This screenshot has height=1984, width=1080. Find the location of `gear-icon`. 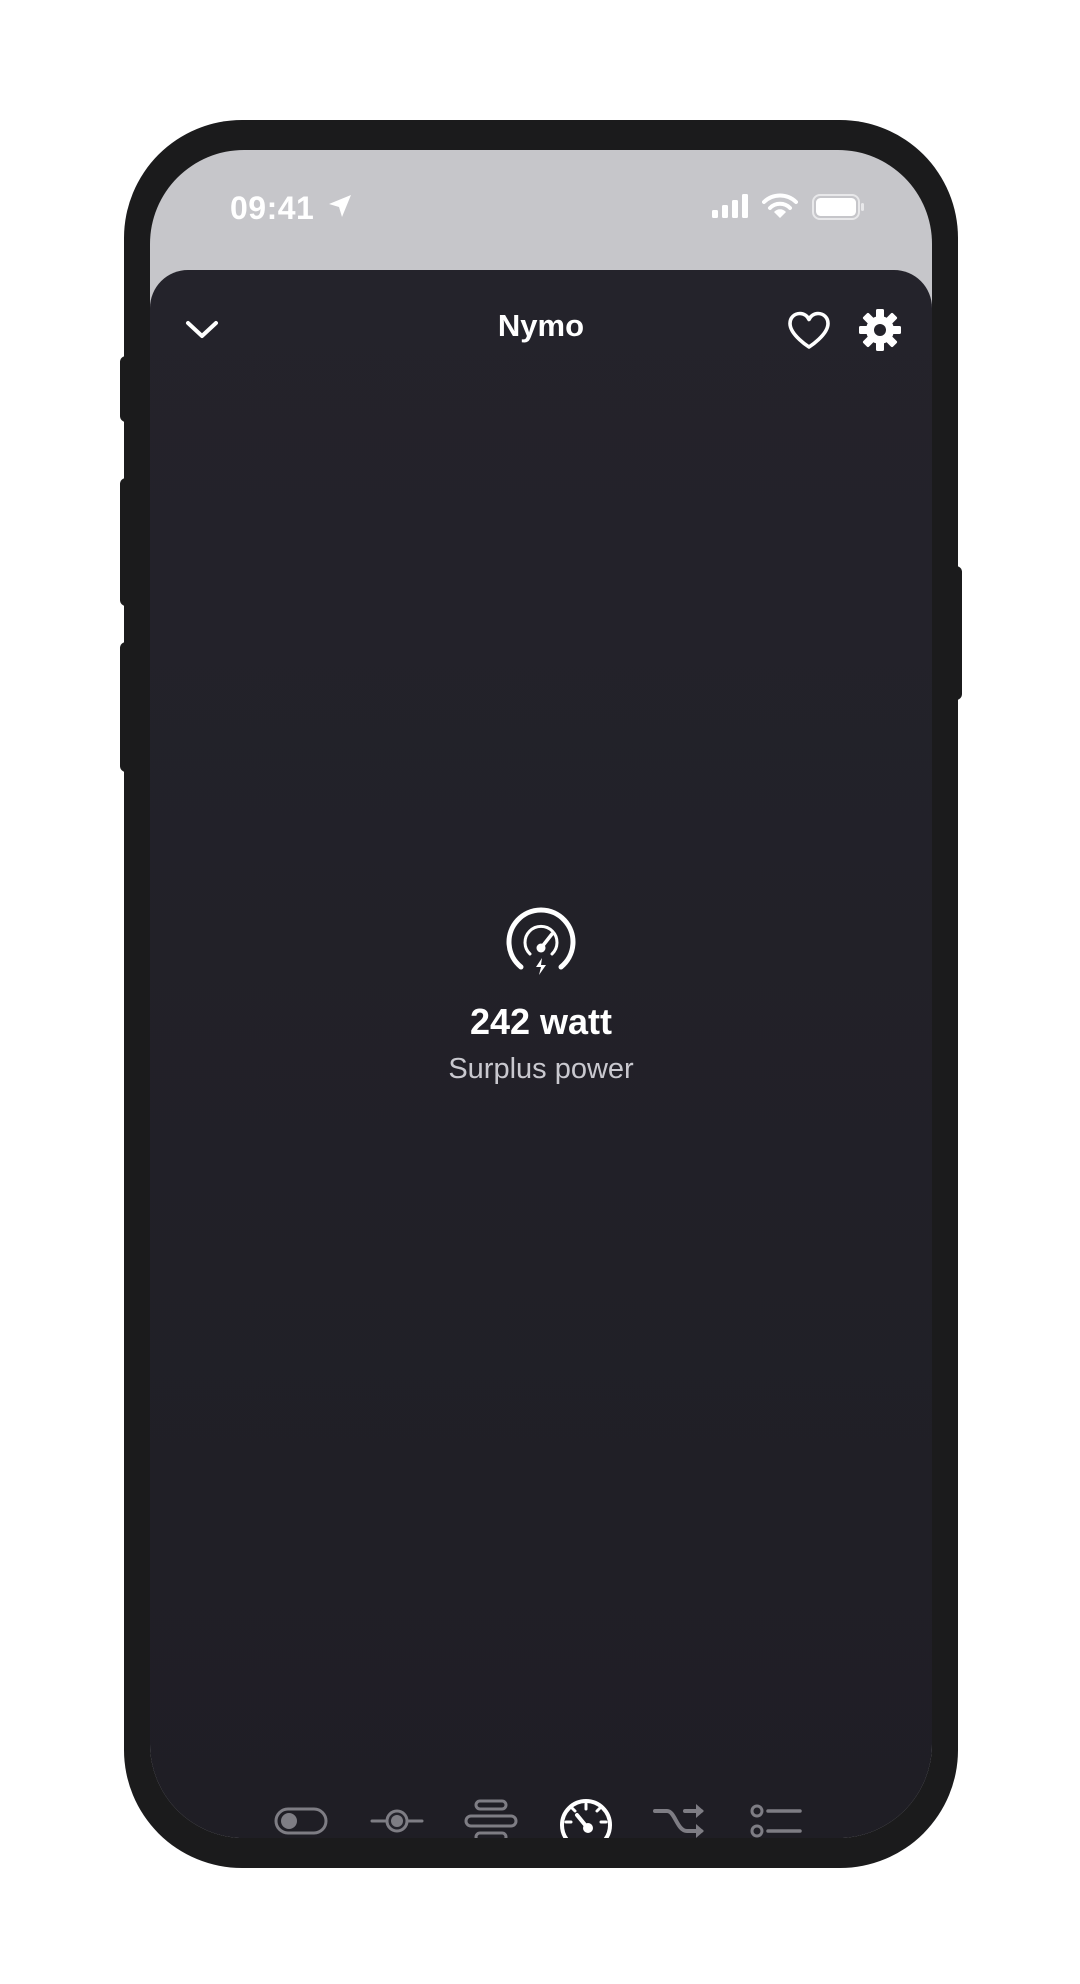

gear-icon is located at coordinates (880, 330).